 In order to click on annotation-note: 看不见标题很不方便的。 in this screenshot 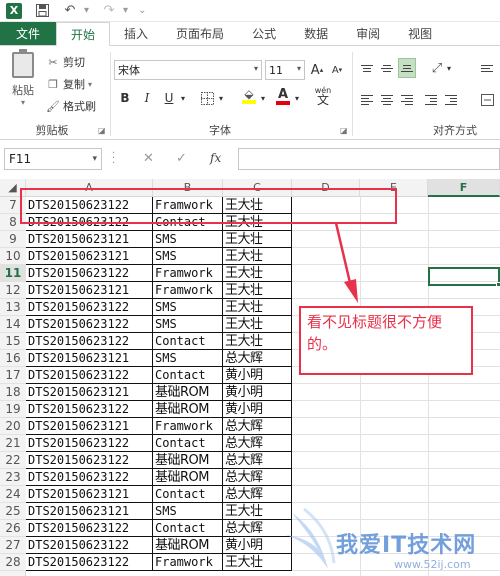, I will do `click(386, 340)`.